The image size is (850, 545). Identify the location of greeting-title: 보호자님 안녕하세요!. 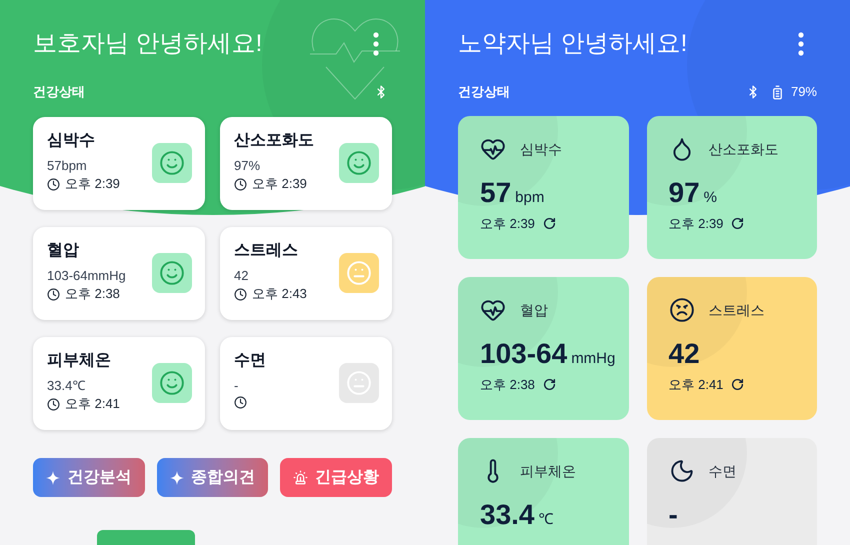
(147, 44).